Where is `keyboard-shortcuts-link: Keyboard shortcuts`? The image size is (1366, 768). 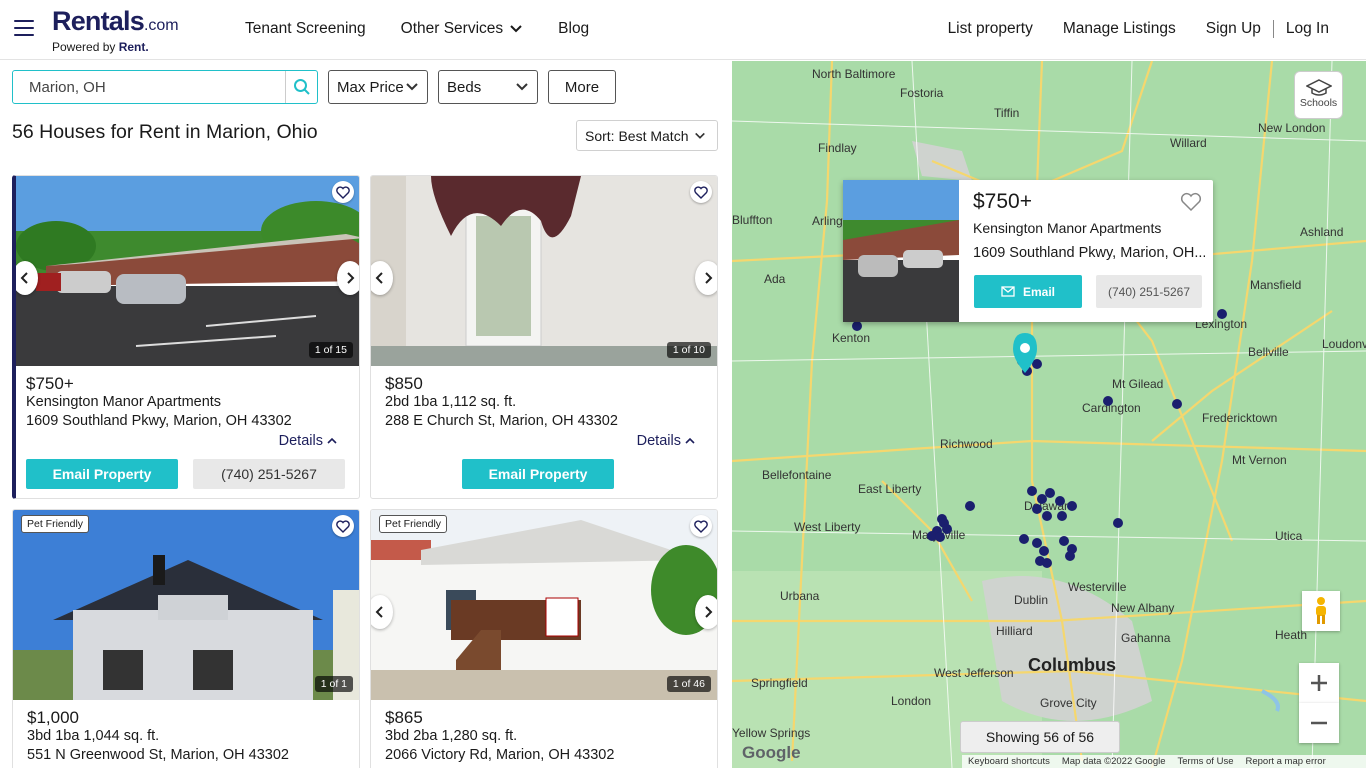 keyboard-shortcuts-link: Keyboard shortcuts is located at coordinates (1009, 761).